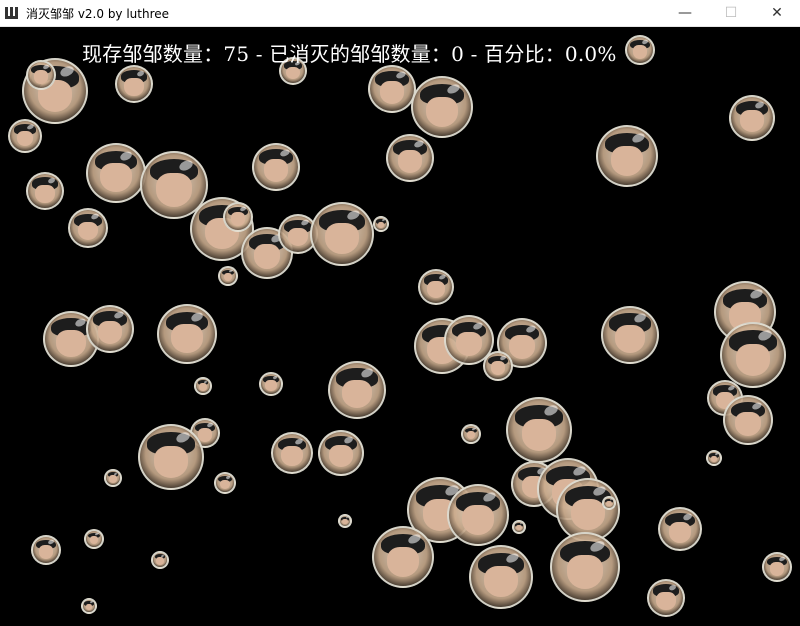 Image resolution: width=800 pixels, height=626 pixels. What do you see at coordinates (685, 13) in the screenshot?
I see `minimize-button: —` at bounding box center [685, 13].